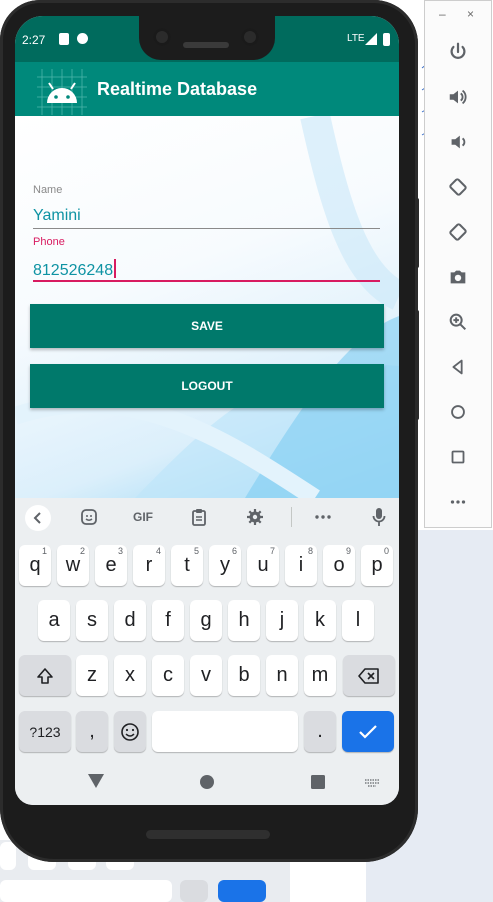 The image size is (493, 902). I want to click on key-d: d, so click(130, 620).